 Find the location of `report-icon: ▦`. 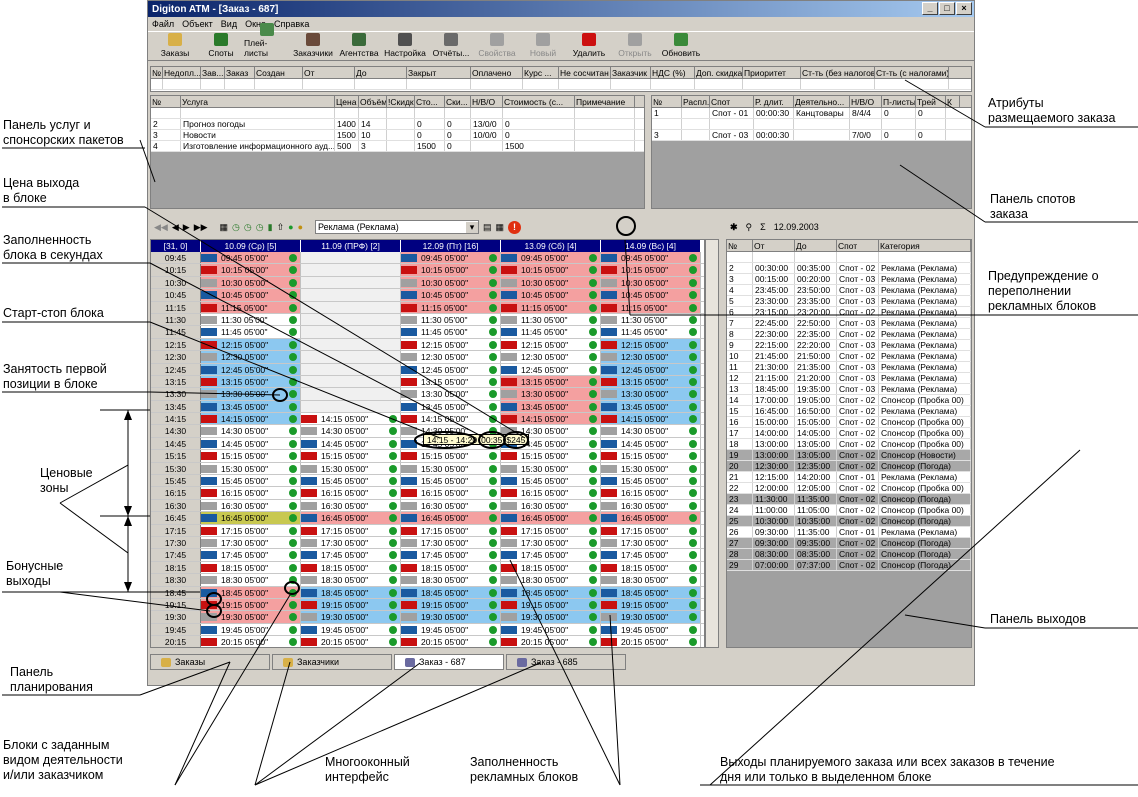

report-icon: ▦ is located at coordinates (500, 227).